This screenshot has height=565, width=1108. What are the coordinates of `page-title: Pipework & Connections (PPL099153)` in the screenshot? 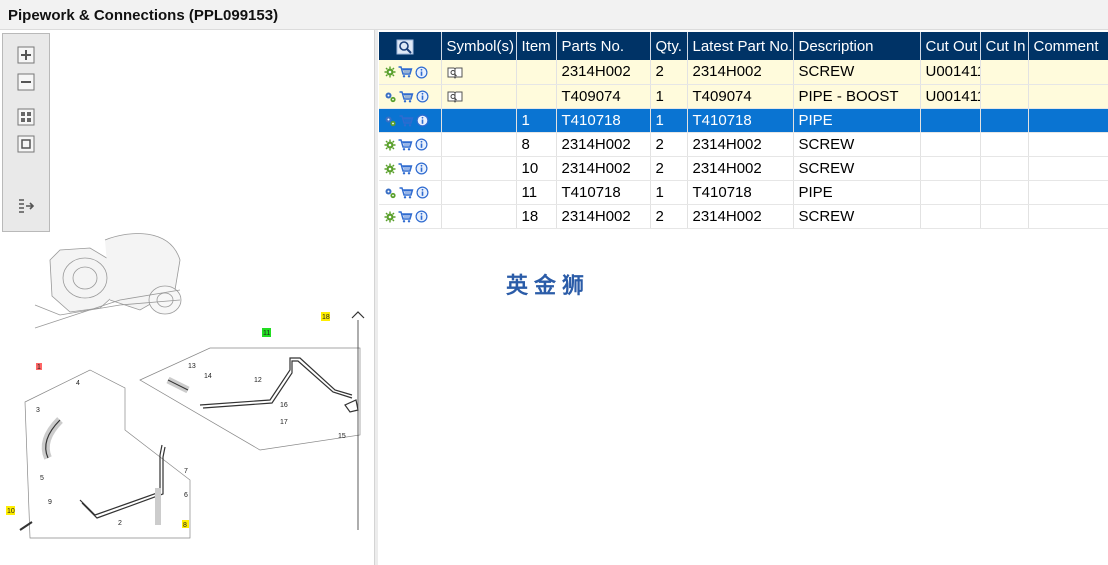 It's located at (143, 15).